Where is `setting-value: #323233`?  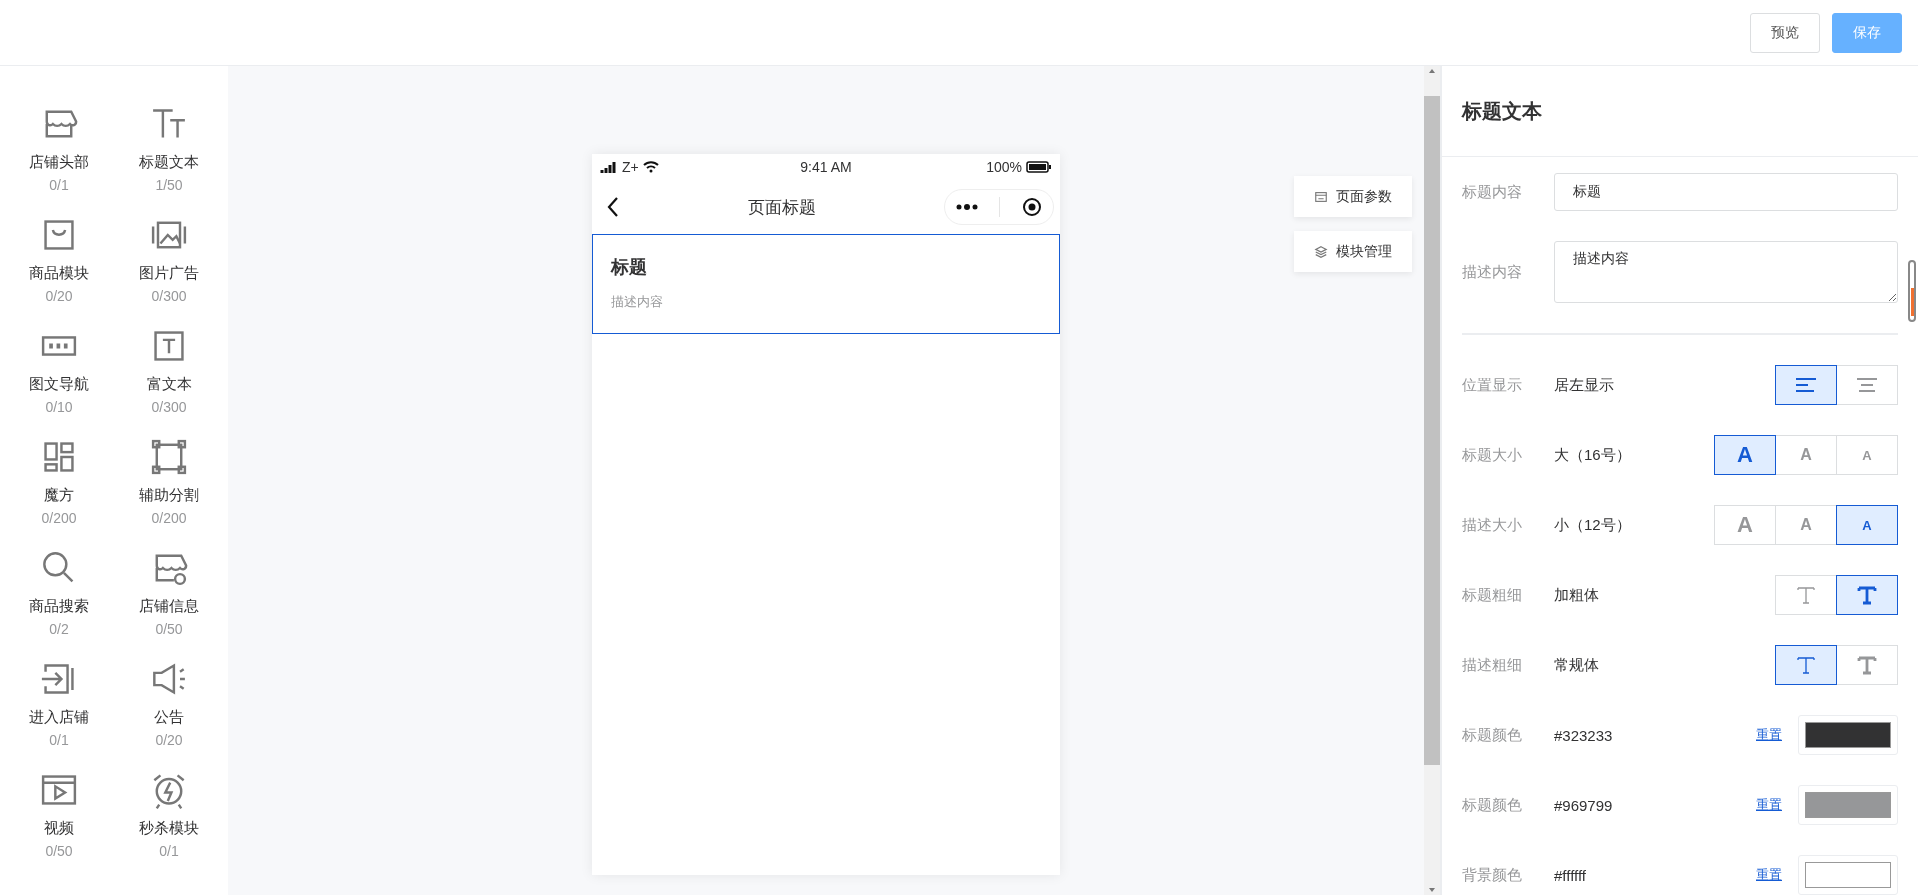 setting-value: #323233 is located at coordinates (1584, 735).